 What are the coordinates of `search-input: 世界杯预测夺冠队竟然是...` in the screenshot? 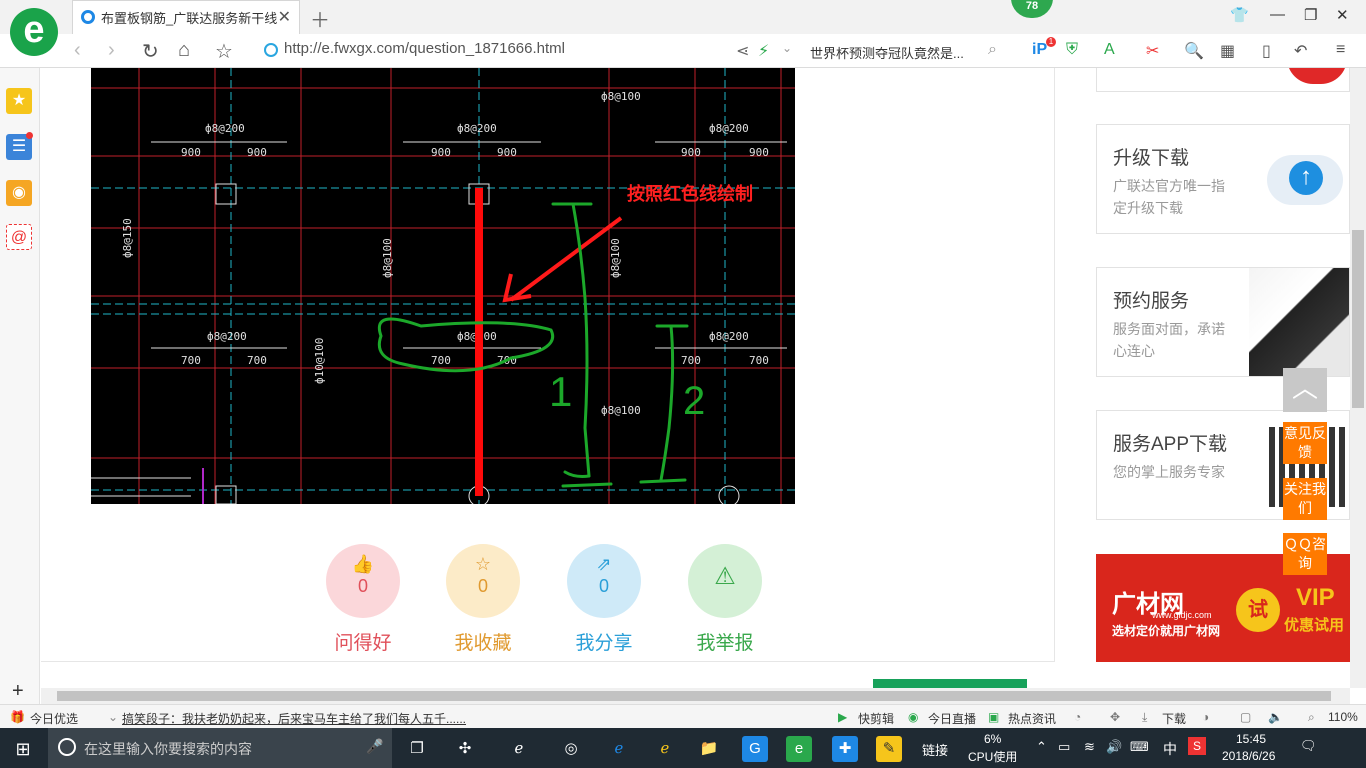 It's located at (910, 51).